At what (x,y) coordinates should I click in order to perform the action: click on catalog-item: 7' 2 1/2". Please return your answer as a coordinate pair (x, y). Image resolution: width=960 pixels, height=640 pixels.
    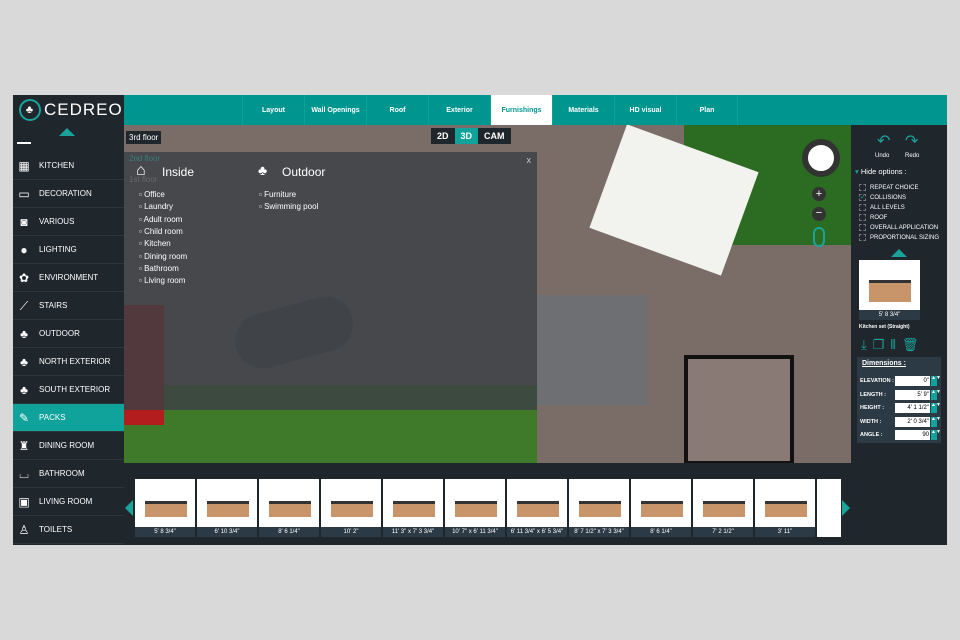
    Looking at the image, I should click on (723, 509).